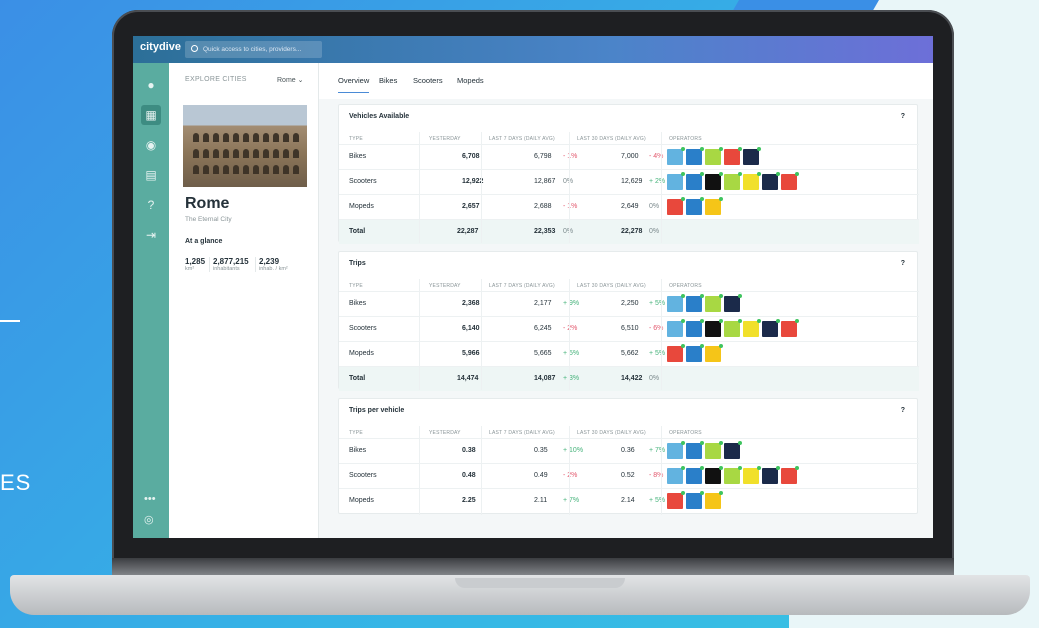 This screenshot has width=1039, height=628. Describe the element at coordinates (354, 84) in the screenshot. I see `tab-overview: Overview` at that location.